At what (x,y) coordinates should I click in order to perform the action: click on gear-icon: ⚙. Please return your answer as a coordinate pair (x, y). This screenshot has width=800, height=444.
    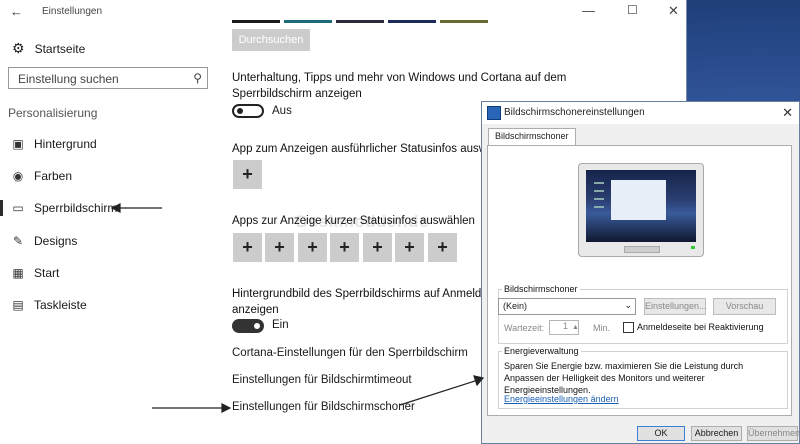
    Looking at the image, I should click on (18, 48).